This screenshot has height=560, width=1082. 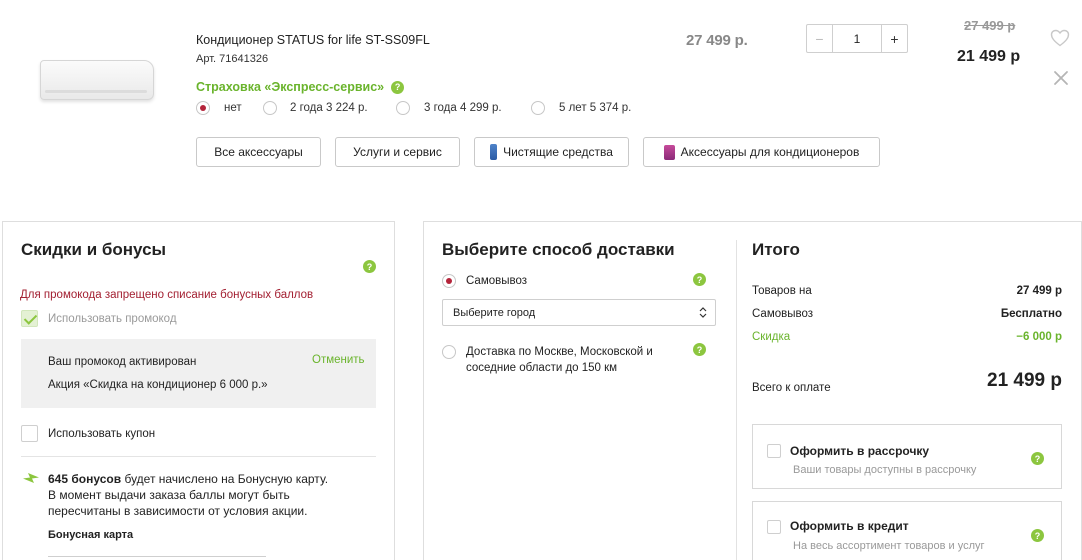 What do you see at coordinates (157, 556) in the screenshot?
I see `bonus-card-input-edge` at bounding box center [157, 556].